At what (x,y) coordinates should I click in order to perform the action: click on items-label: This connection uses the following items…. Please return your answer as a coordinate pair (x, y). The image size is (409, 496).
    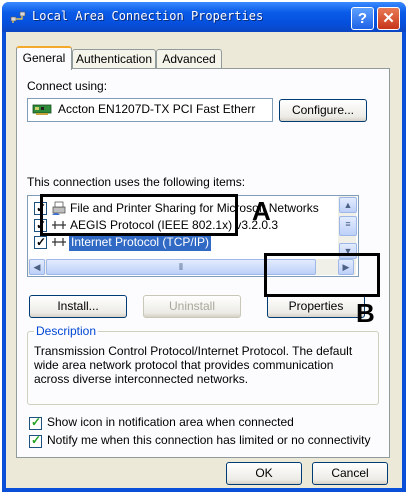
    Looking at the image, I should click on (136, 182).